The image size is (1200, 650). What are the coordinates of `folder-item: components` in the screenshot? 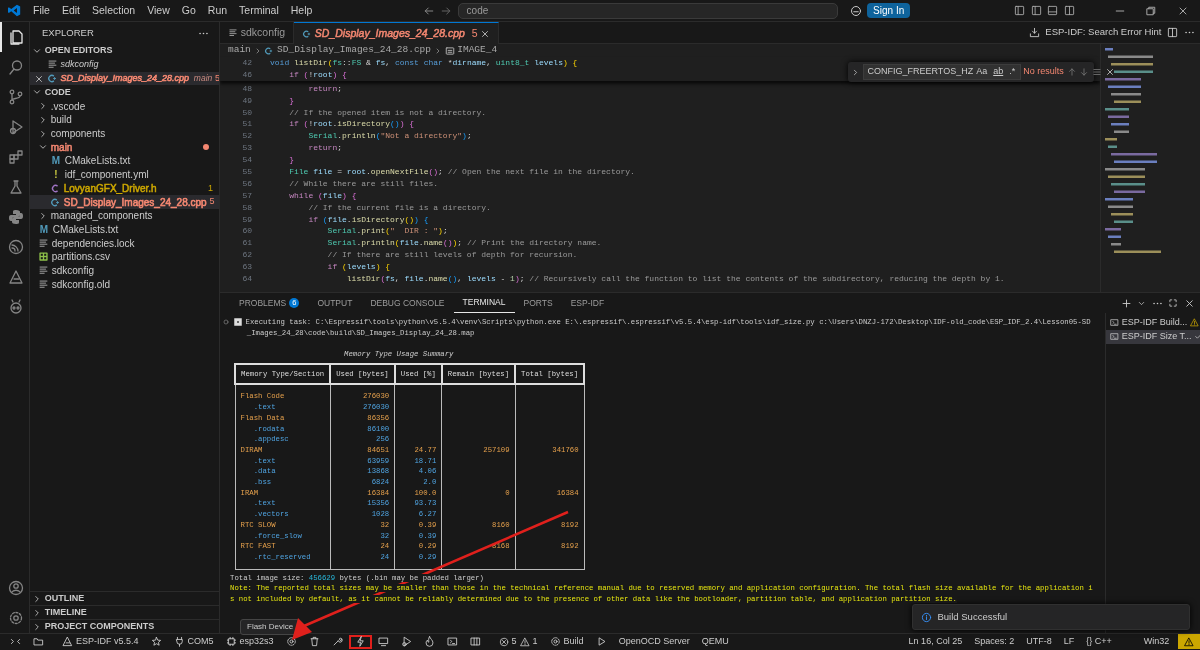 It's located at (124, 133).